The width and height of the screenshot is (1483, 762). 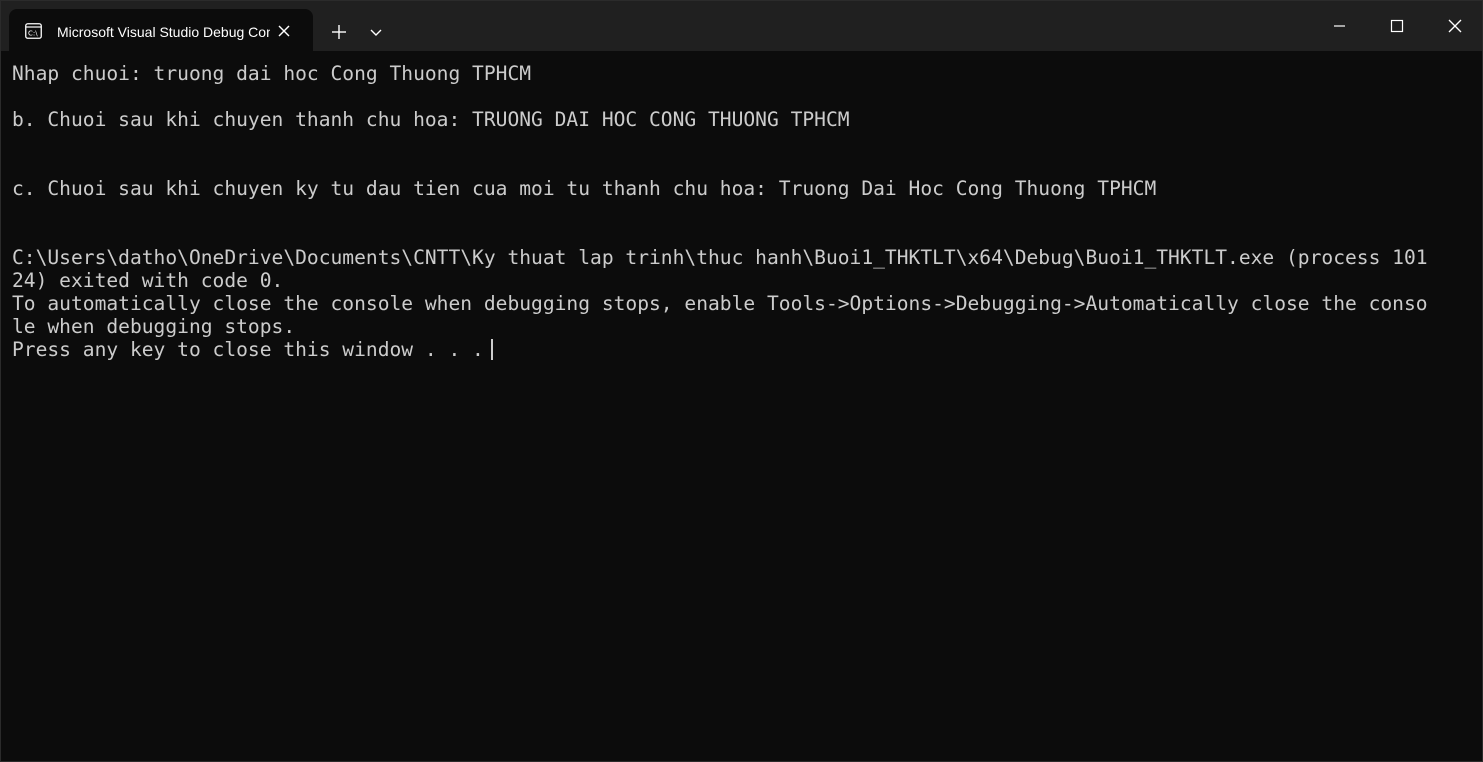 What do you see at coordinates (163, 32) in the screenshot?
I see `tab-title: Microsoft Visual Studio Debug Console` at bounding box center [163, 32].